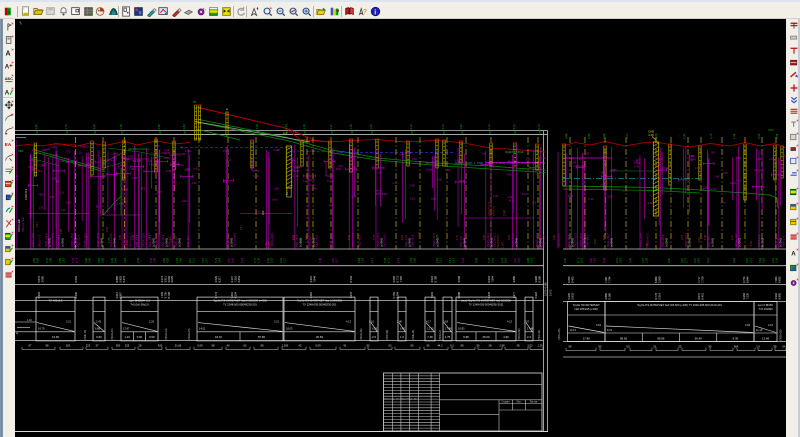 The image size is (800, 437). What do you see at coordinates (492, 260) in the screenshot?
I see `svg-text: 3,93` at bounding box center [492, 260].